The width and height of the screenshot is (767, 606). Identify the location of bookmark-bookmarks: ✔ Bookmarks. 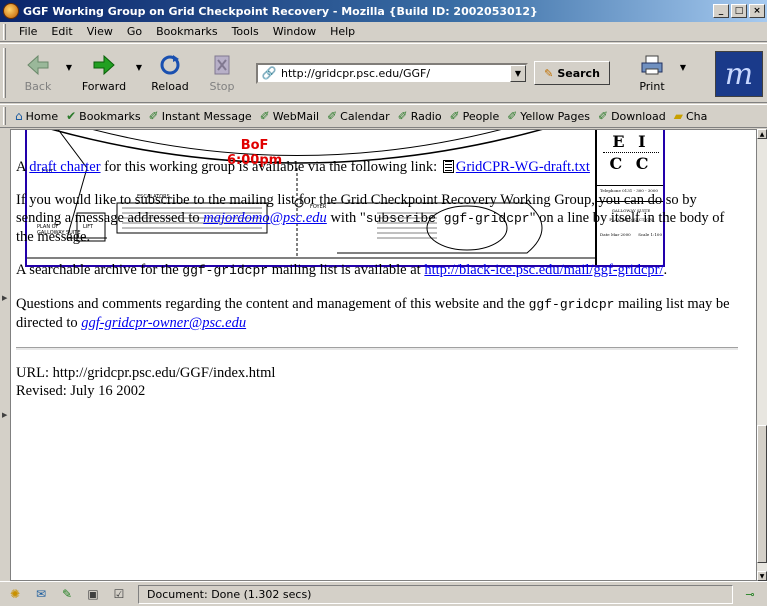
(104, 116).